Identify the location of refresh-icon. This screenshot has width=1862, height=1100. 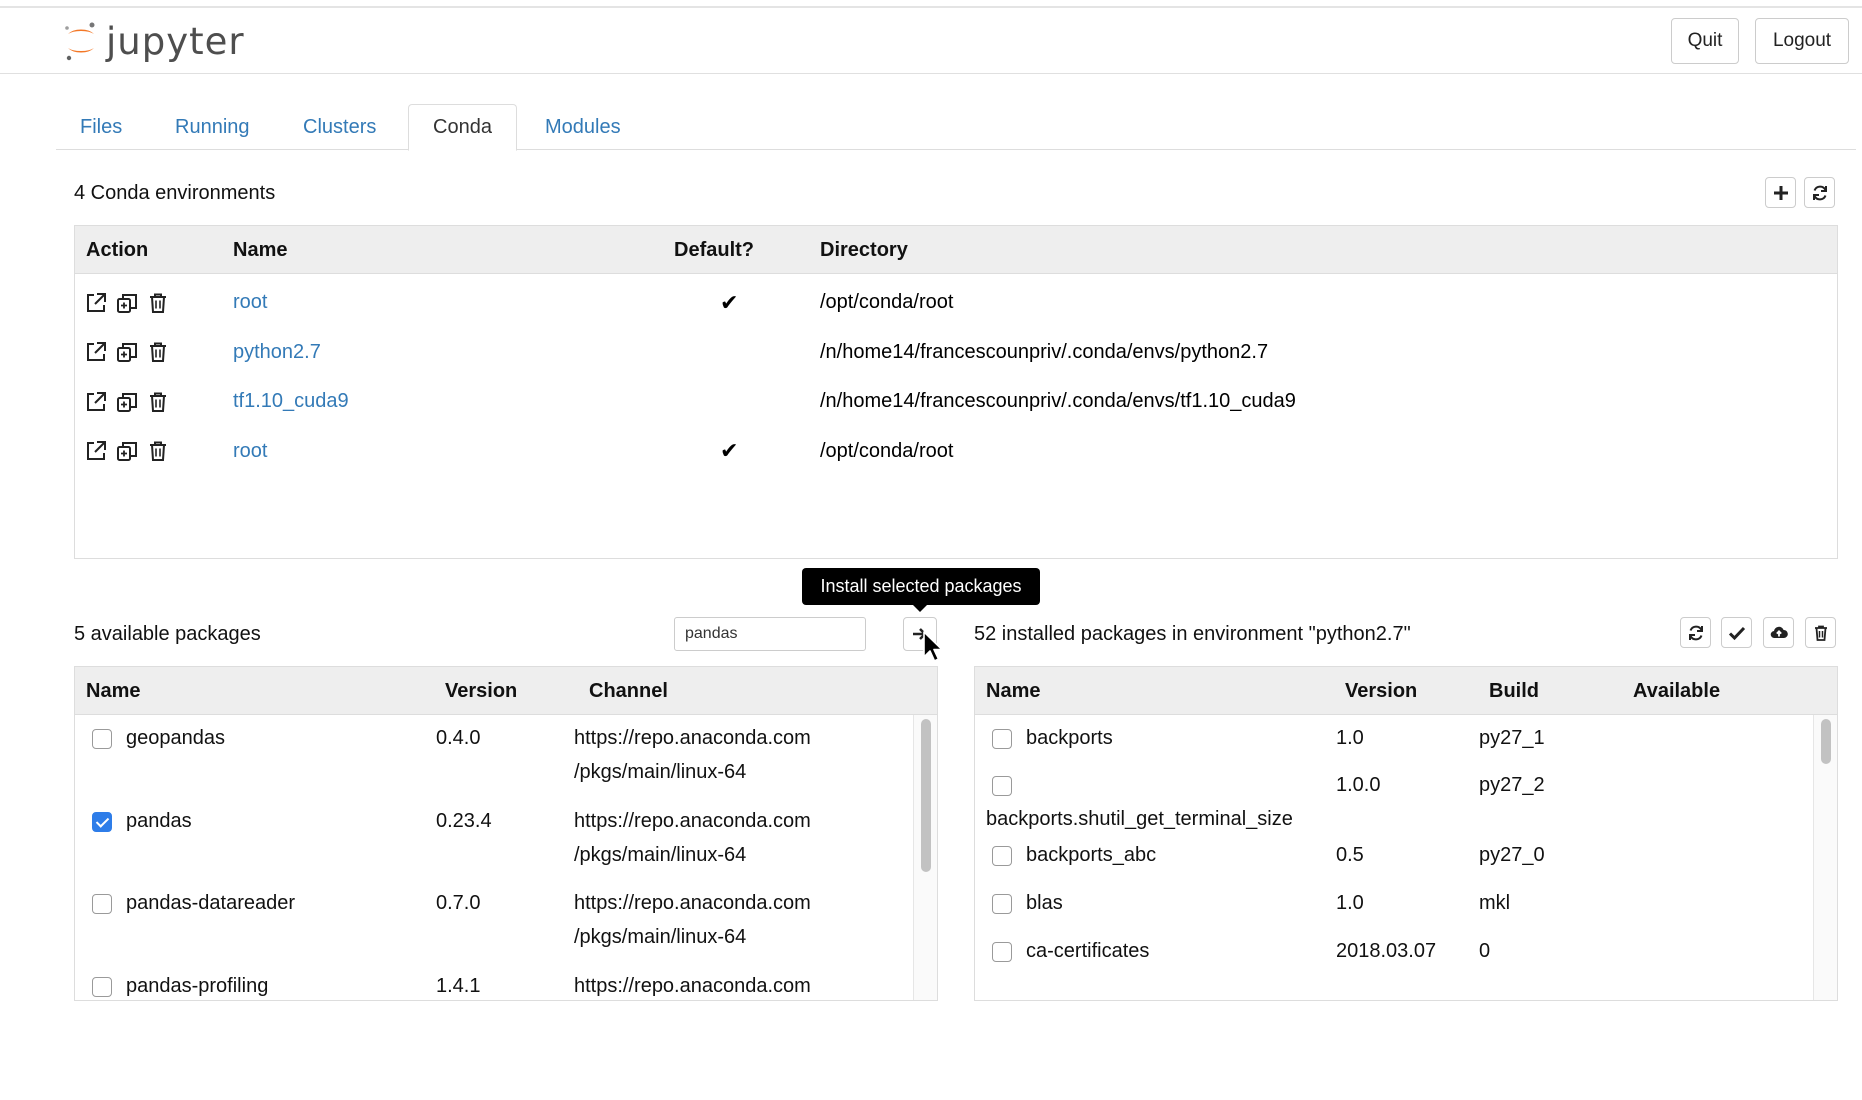
(1695, 632).